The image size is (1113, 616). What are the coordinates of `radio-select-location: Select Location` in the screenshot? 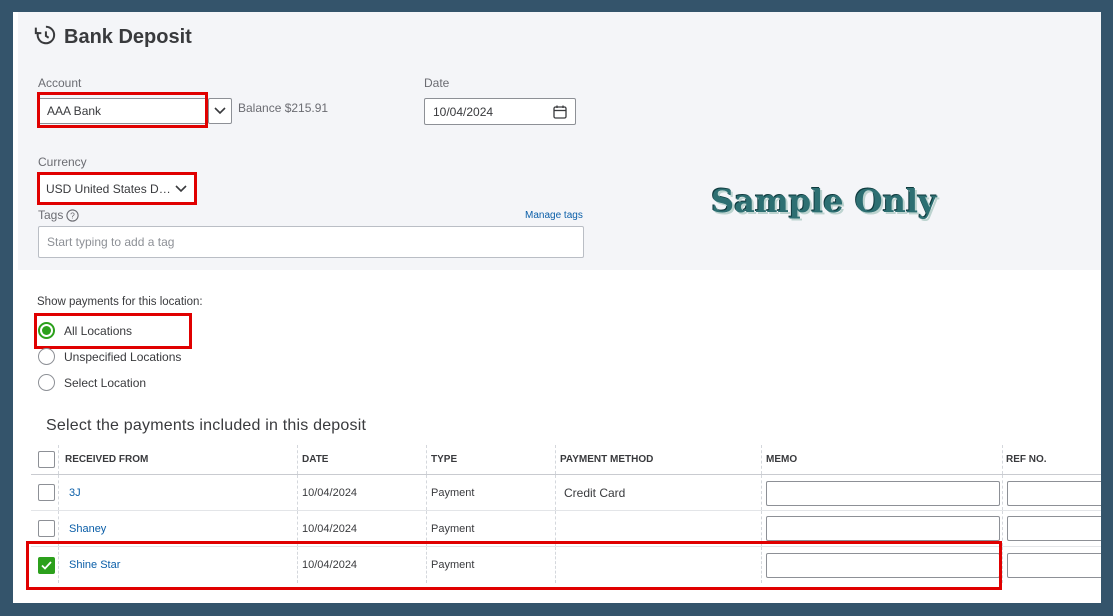 It's located at (92, 382).